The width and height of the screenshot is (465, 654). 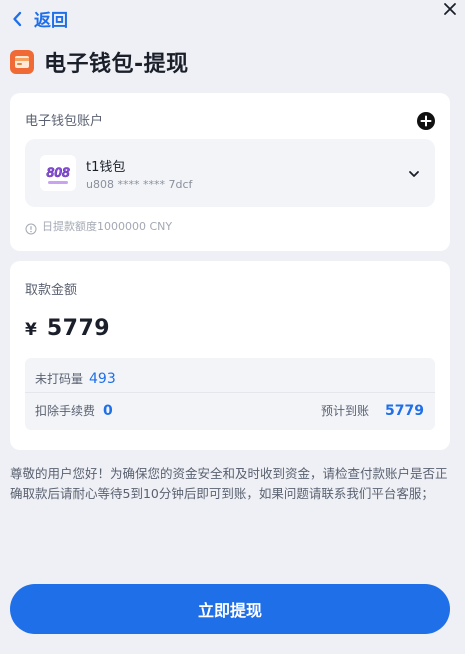 I want to click on unplayed-row: 未打码量 493, so click(x=75, y=378).